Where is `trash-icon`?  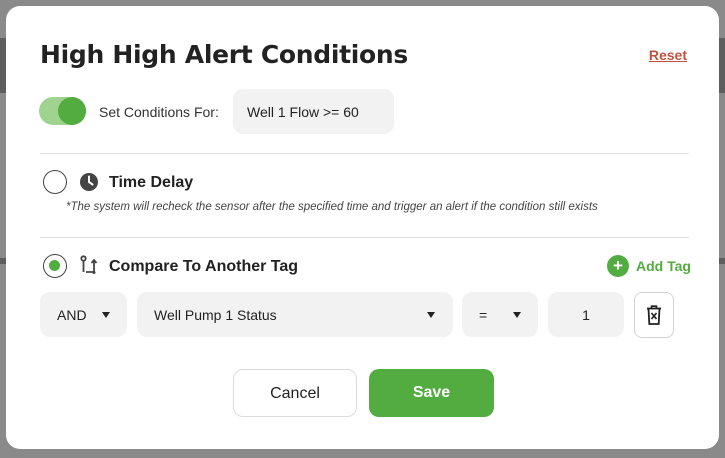
trash-icon is located at coordinates (654, 315).